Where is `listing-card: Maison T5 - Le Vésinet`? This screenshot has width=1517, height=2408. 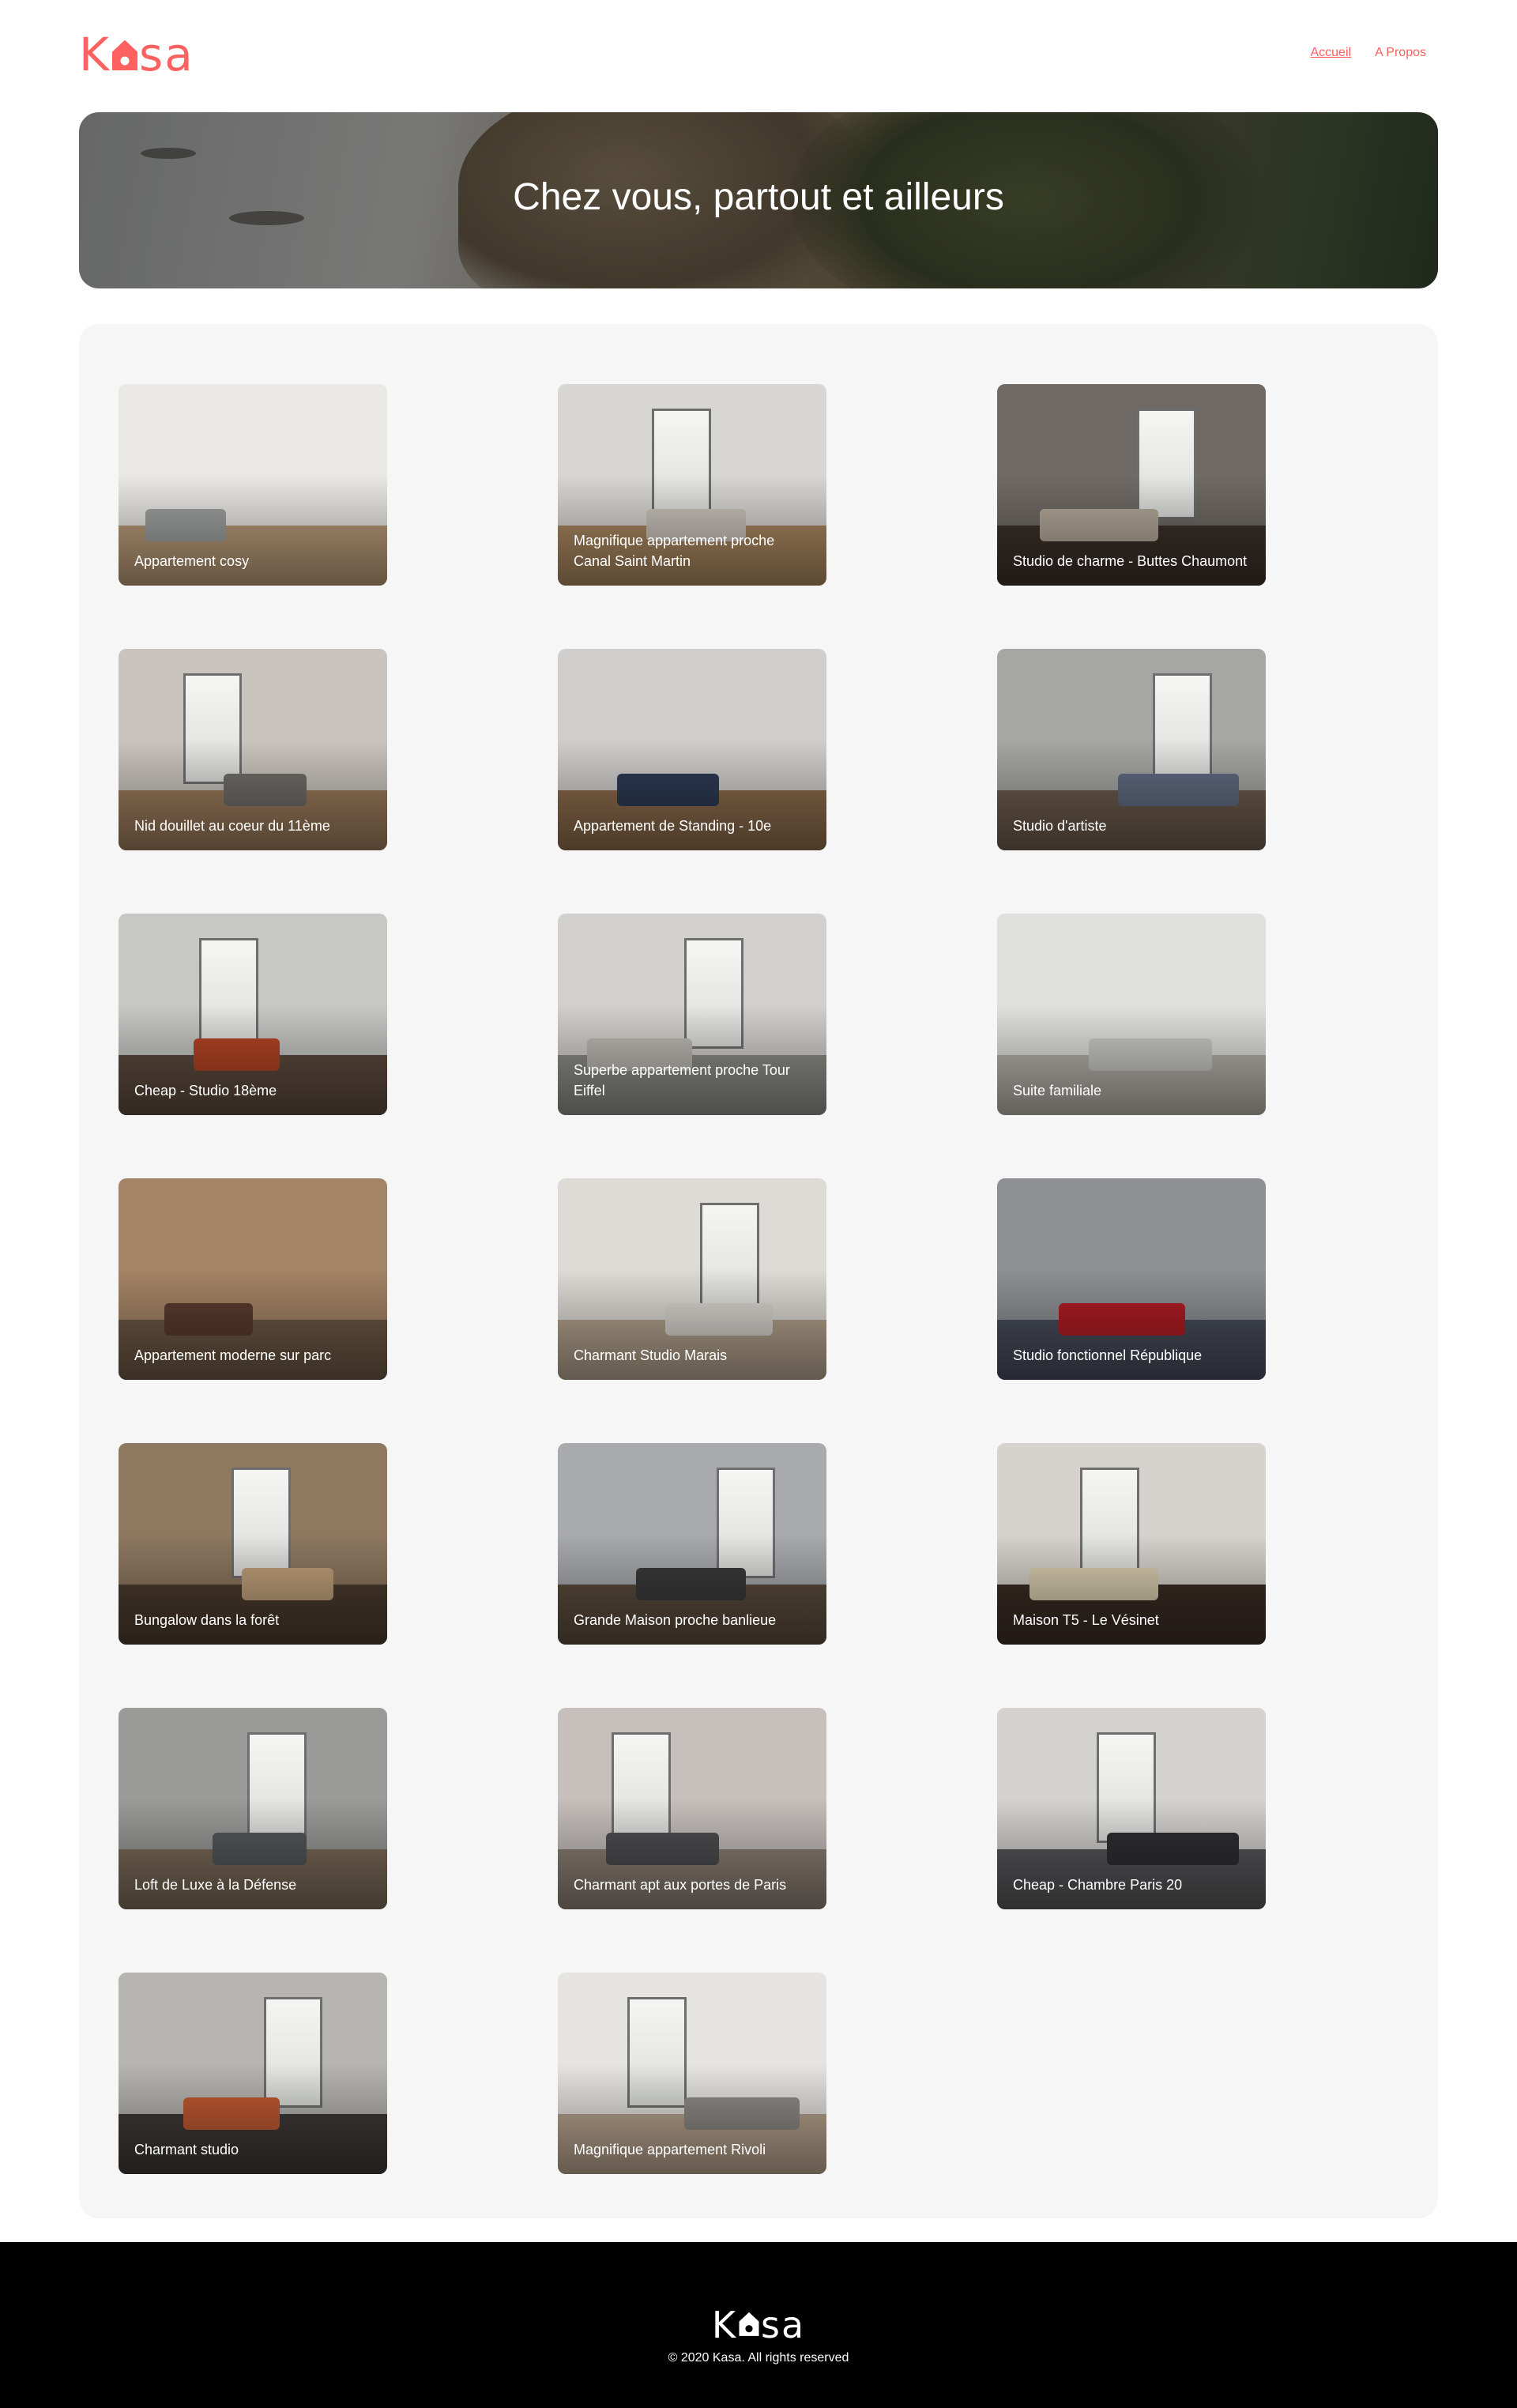 listing-card: Maison T5 - Le Vésinet is located at coordinates (1132, 1544).